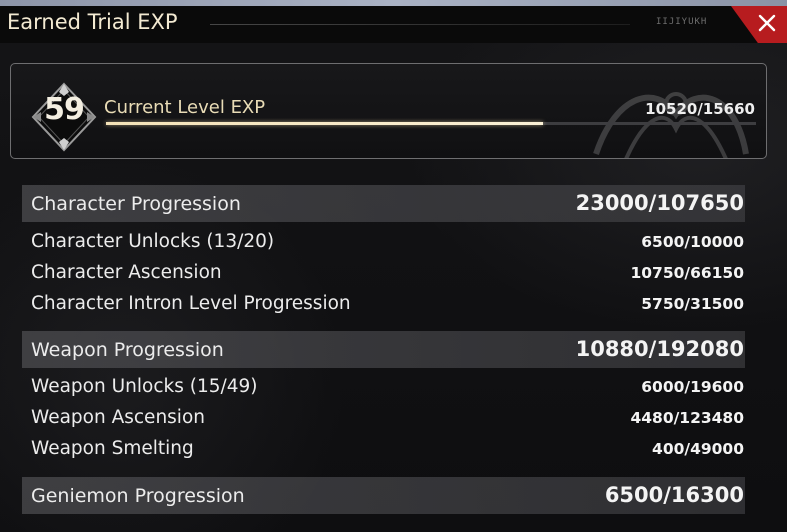  I want to click on character-progression-value: 23000/107650, so click(659, 203).